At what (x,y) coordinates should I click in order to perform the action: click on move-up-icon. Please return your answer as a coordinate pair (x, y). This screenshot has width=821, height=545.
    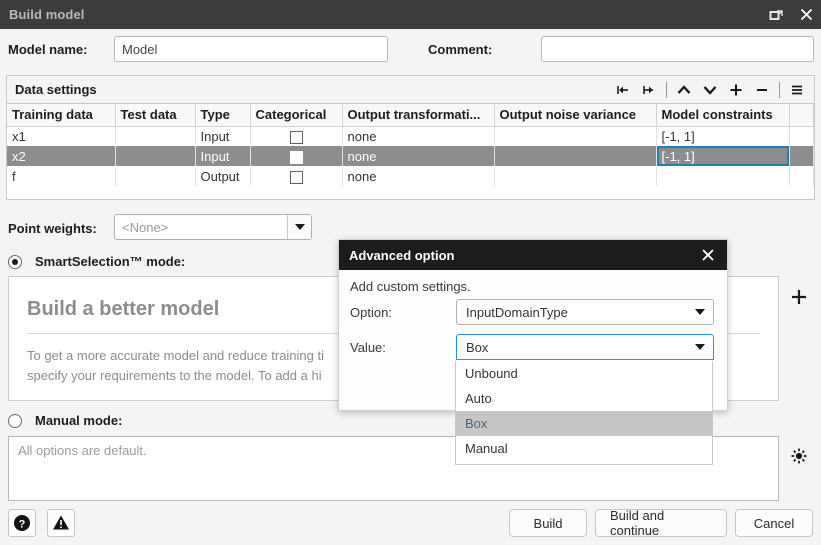
    Looking at the image, I should click on (684, 90).